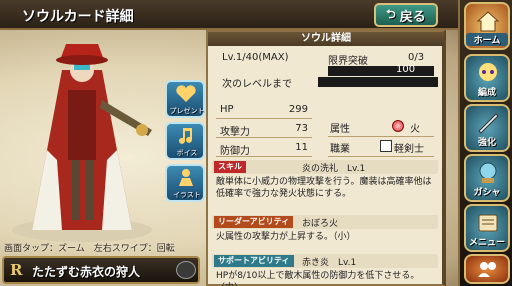 The width and height of the screenshot is (512, 286). I want to click on support-tag: サポートアビリティ, so click(254, 261).